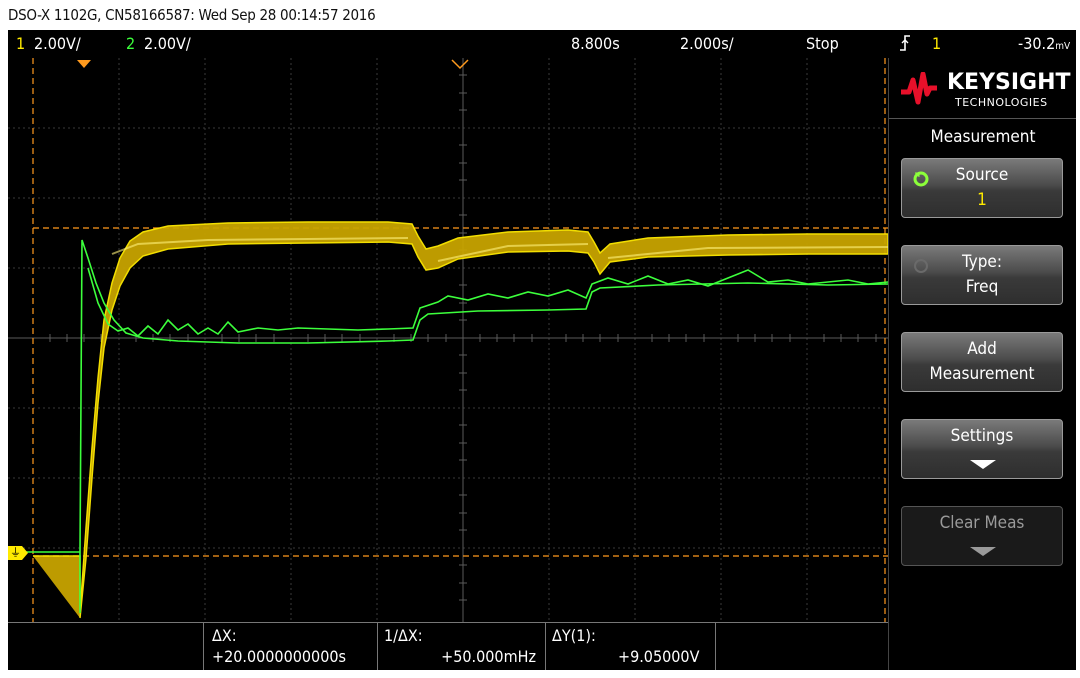 Image resolution: width=1080 pixels, height=678 pixels. I want to click on add-measurement-line1: Add, so click(982, 349).